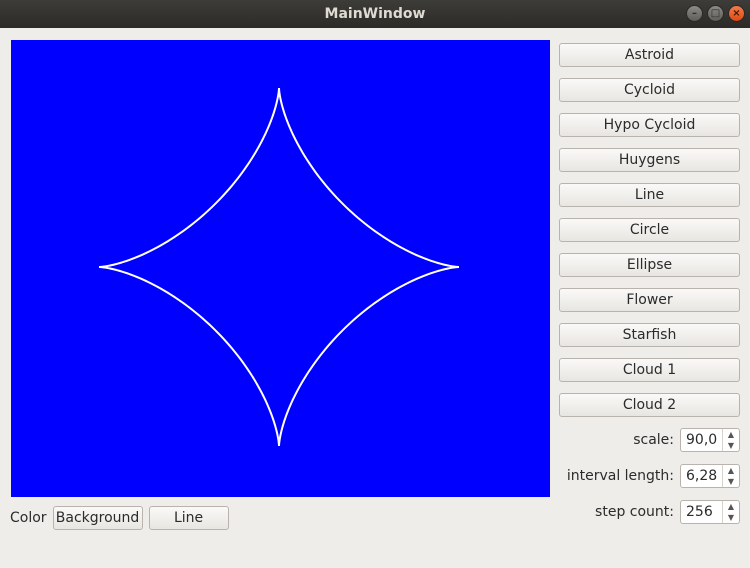 This screenshot has width=750, height=568. Describe the element at coordinates (634, 512) in the screenshot. I see `steps-label: step count:` at that location.